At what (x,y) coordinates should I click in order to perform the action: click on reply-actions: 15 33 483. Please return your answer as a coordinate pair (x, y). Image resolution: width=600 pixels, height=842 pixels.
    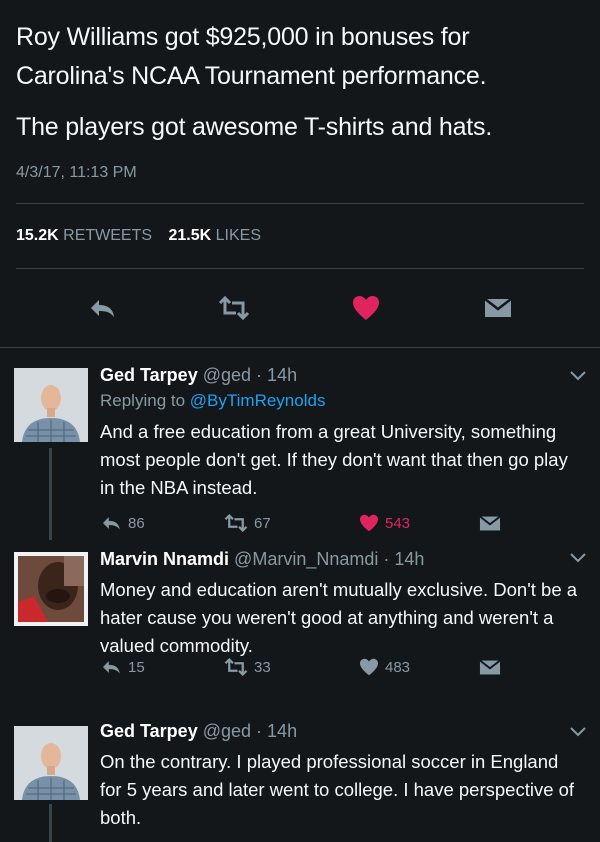
    Looking at the image, I should click on (310, 667).